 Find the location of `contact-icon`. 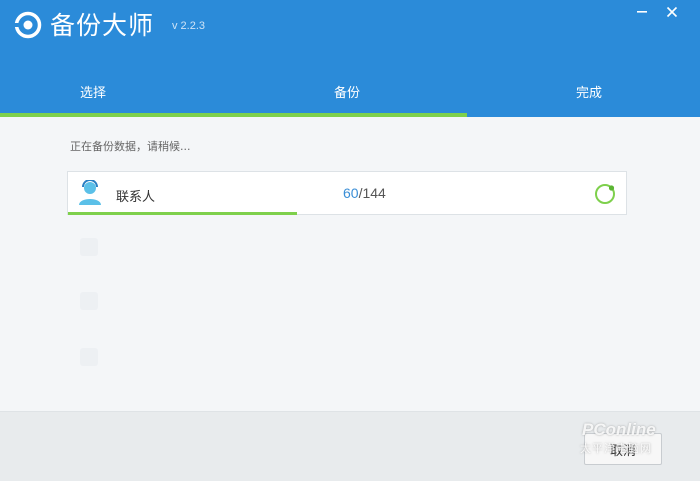

contact-icon is located at coordinates (90, 192).